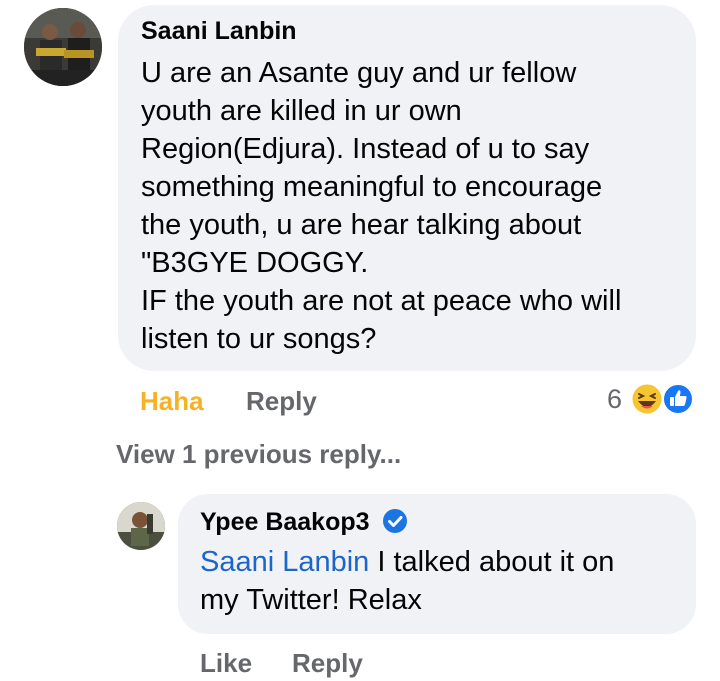  I want to click on reaction-count: 6, so click(615, 399).